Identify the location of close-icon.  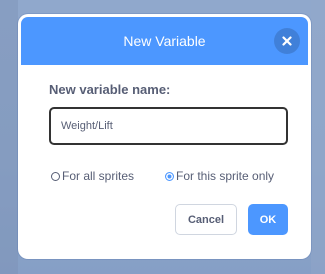
(287, 41).